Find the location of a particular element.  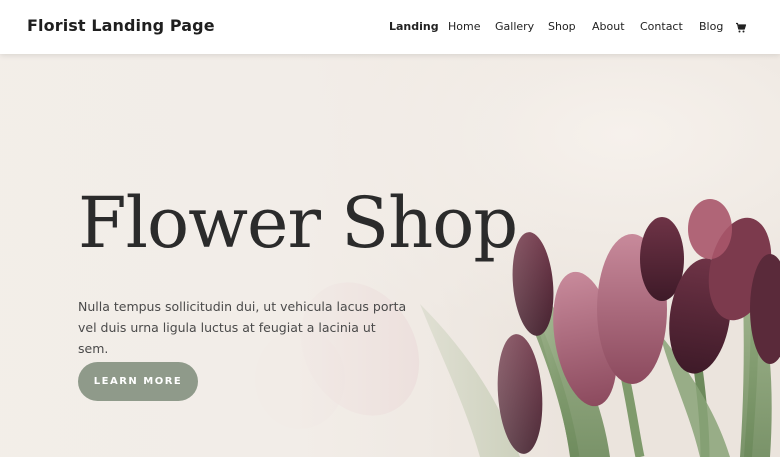

nav-item-blog: Blog is located at coordinates (711, 26).